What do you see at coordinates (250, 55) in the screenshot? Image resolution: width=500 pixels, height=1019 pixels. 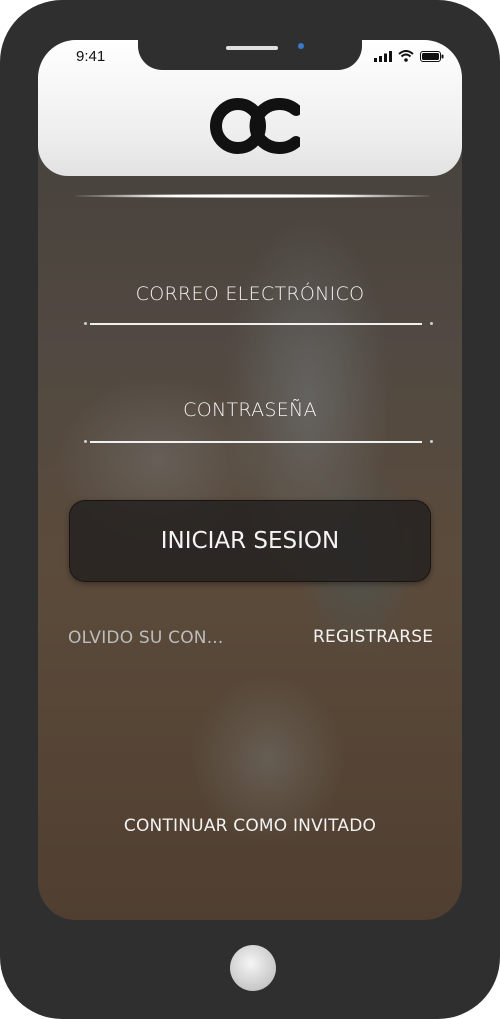 I see `device-notch` at bounding box center [250, 55].